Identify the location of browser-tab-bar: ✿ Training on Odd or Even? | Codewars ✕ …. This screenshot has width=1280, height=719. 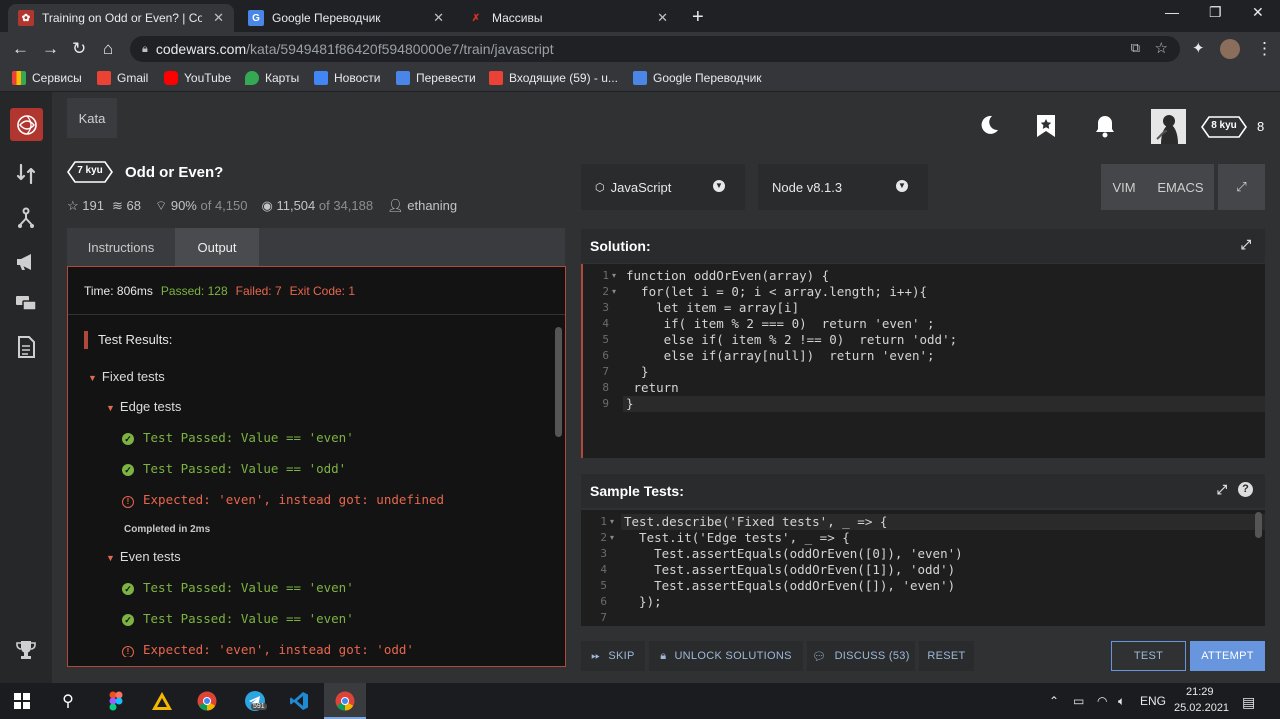
(640, 16).